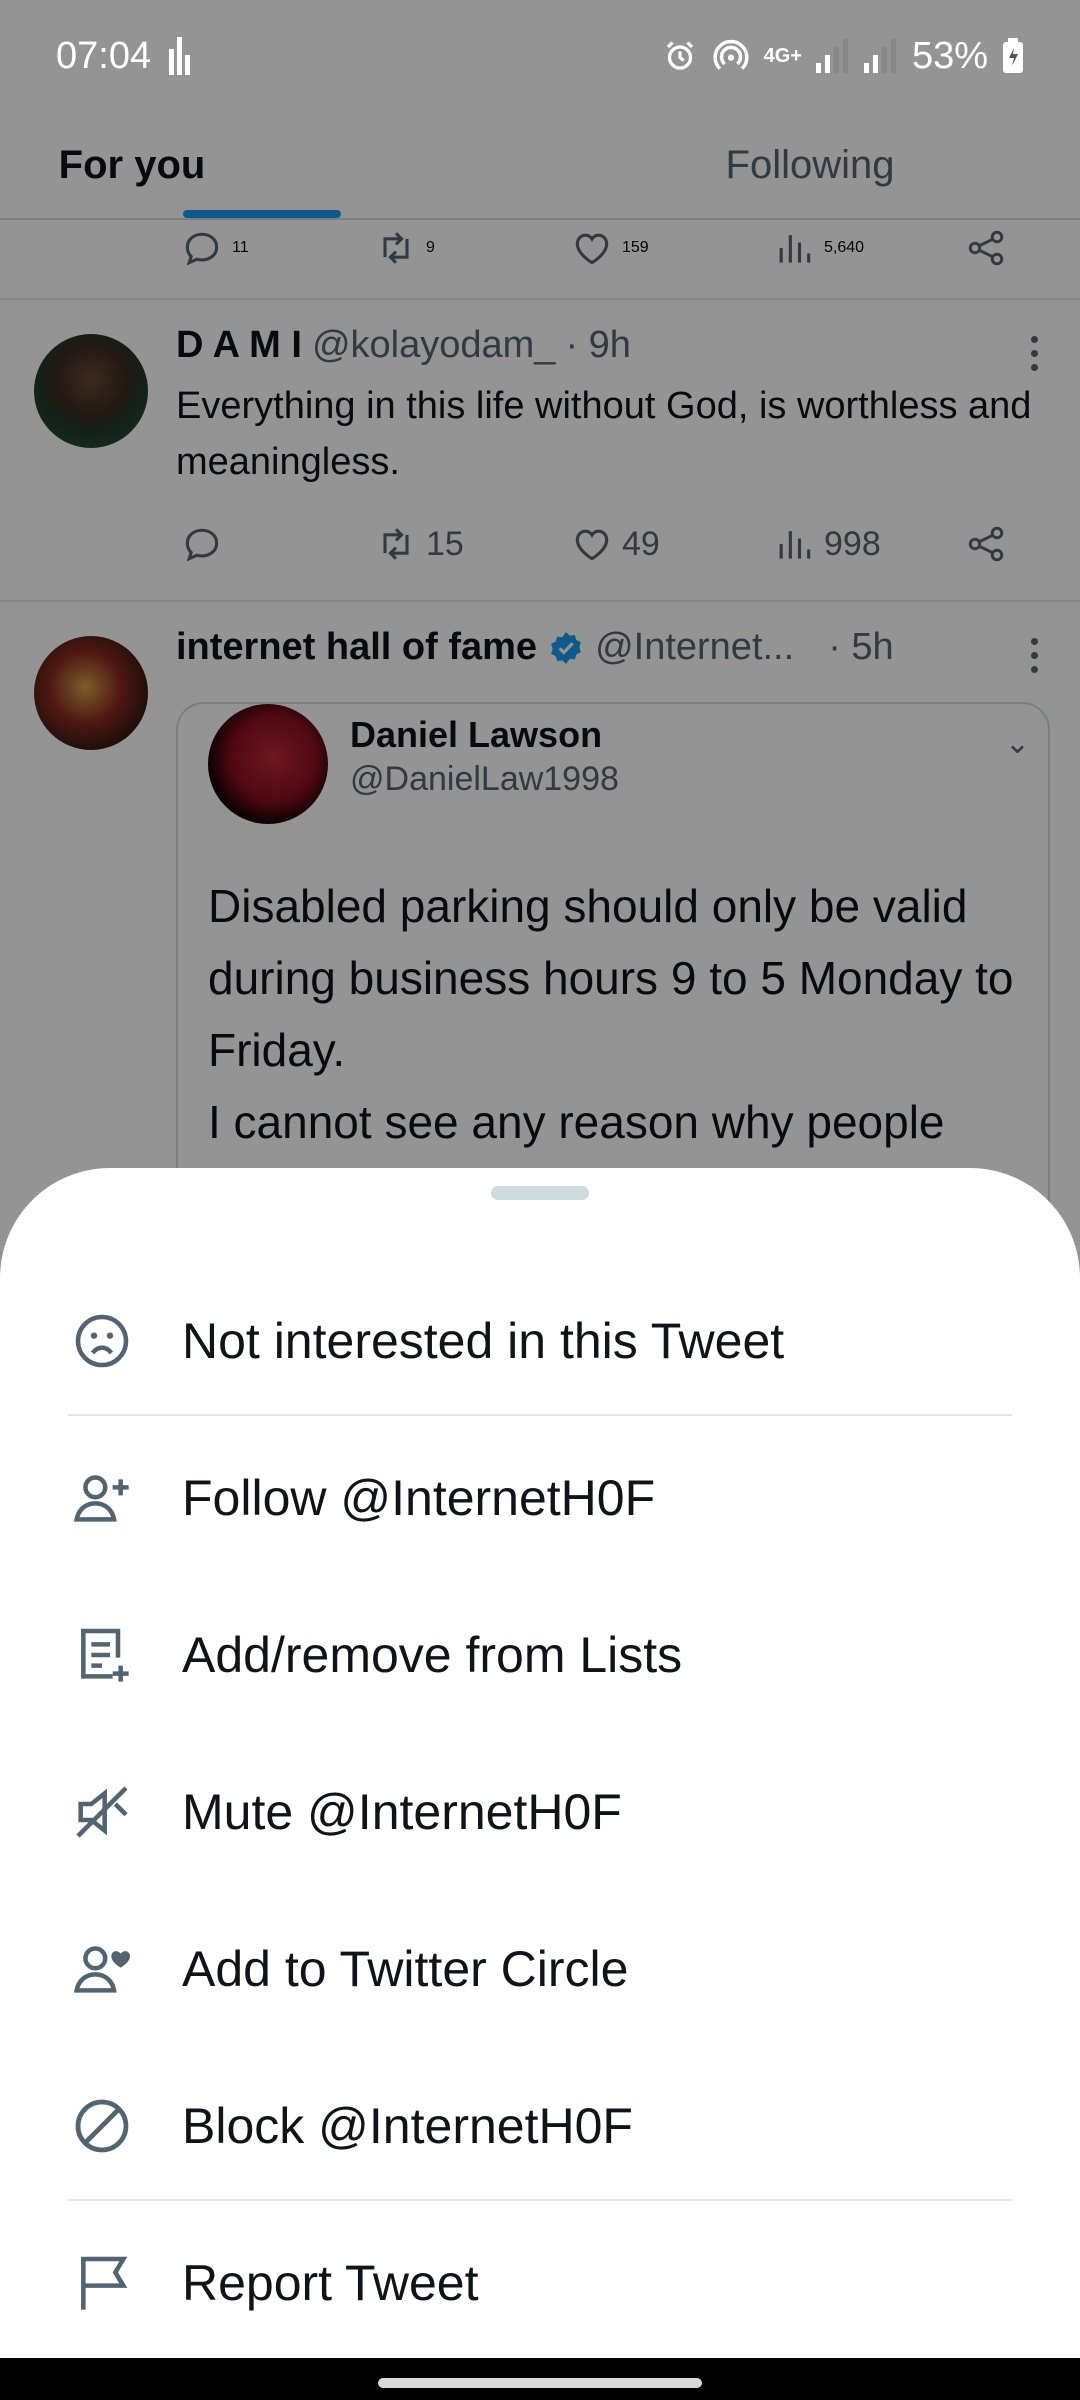 This screenshot has width=1080, height=2400. What do you see at coordinates (1013, 56) in the screenshot?
I see `battery-charging-icon` at bounding box center [1013, 56].